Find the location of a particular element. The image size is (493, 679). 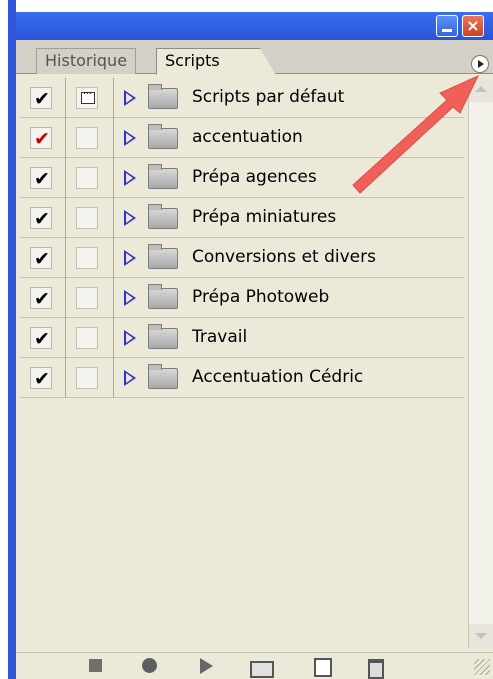

vertical-scrollbar is located at coordinates (480, 363).